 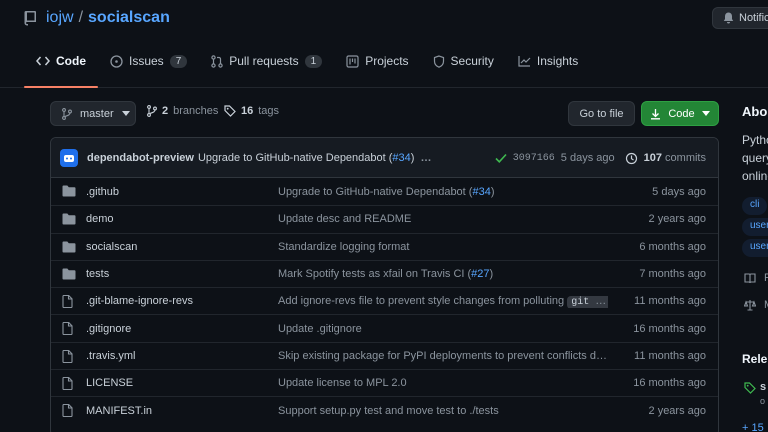 I want to click on tab-code-label: Code, so click(x=71, y=61).